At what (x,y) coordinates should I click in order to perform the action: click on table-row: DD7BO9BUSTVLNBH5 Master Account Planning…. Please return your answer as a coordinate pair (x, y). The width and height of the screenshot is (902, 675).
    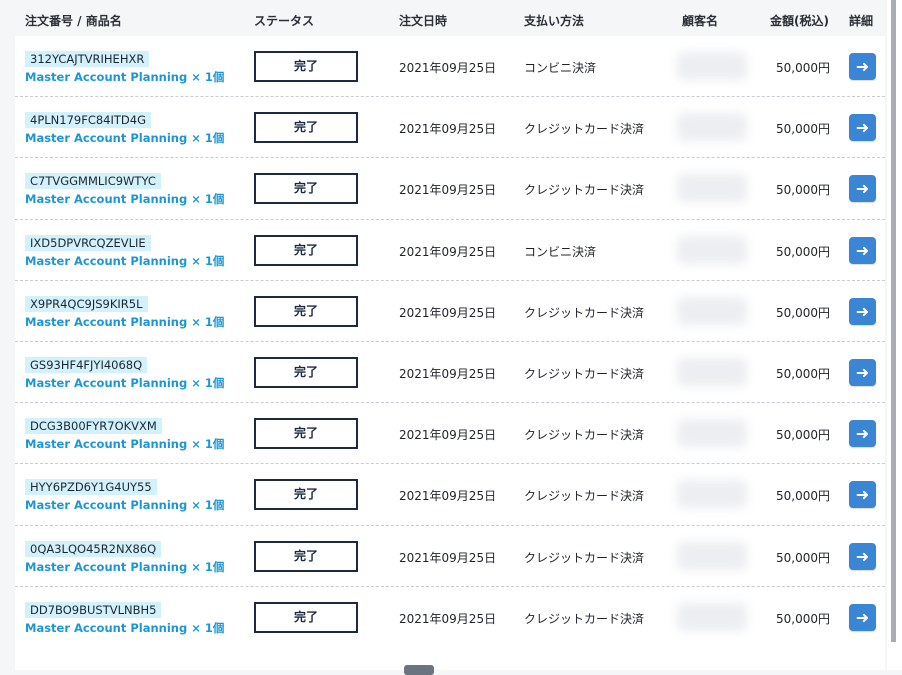
    Looking at the image, I should click on (450, 617).